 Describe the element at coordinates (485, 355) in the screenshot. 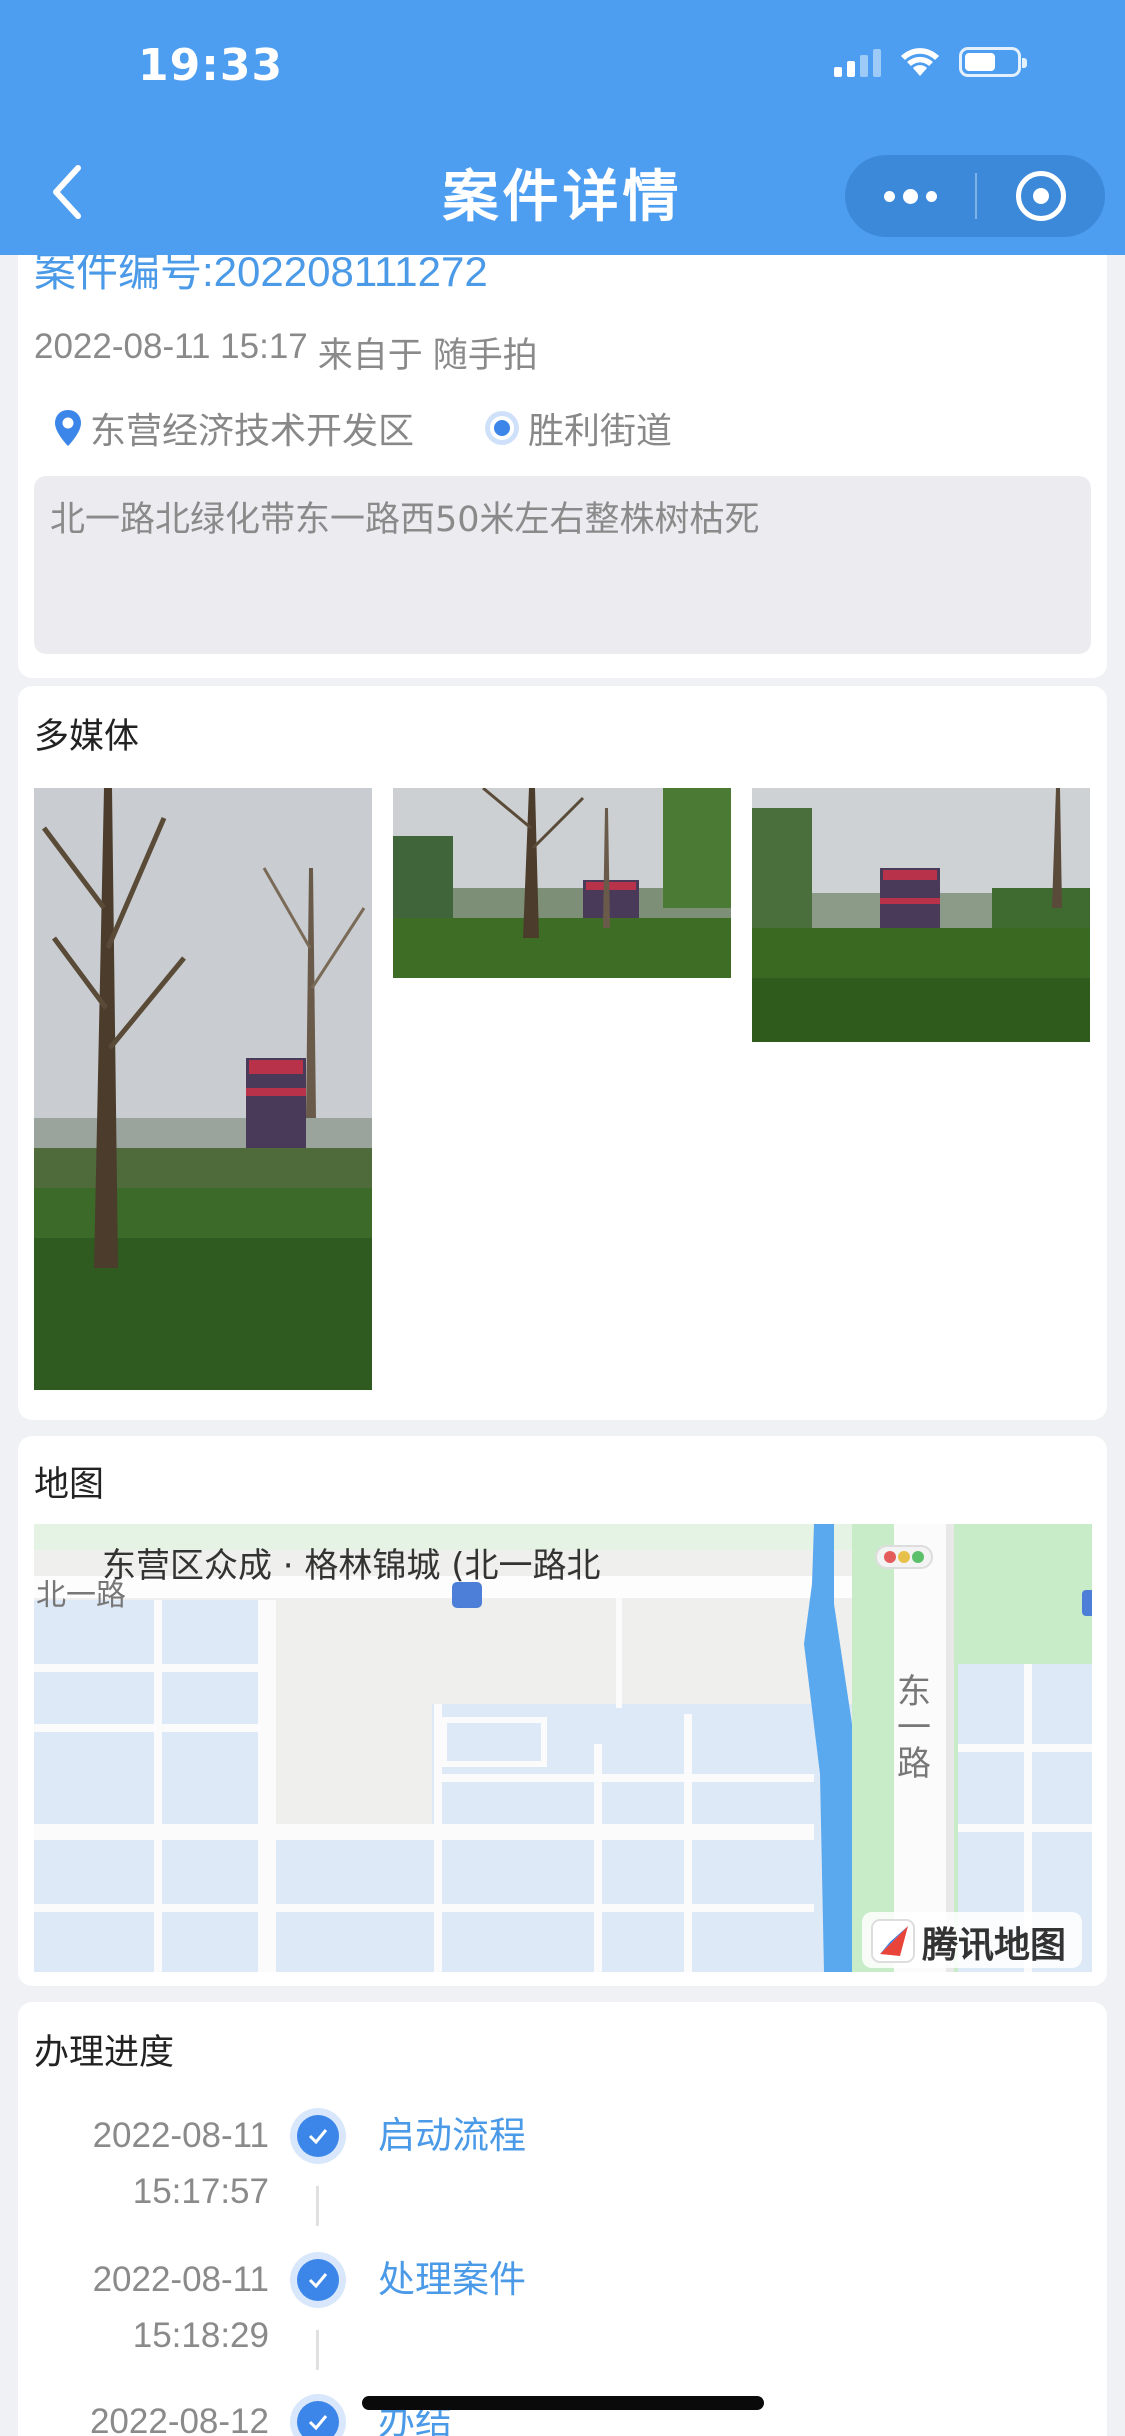

I see `case-source: 随手拍` at that location.